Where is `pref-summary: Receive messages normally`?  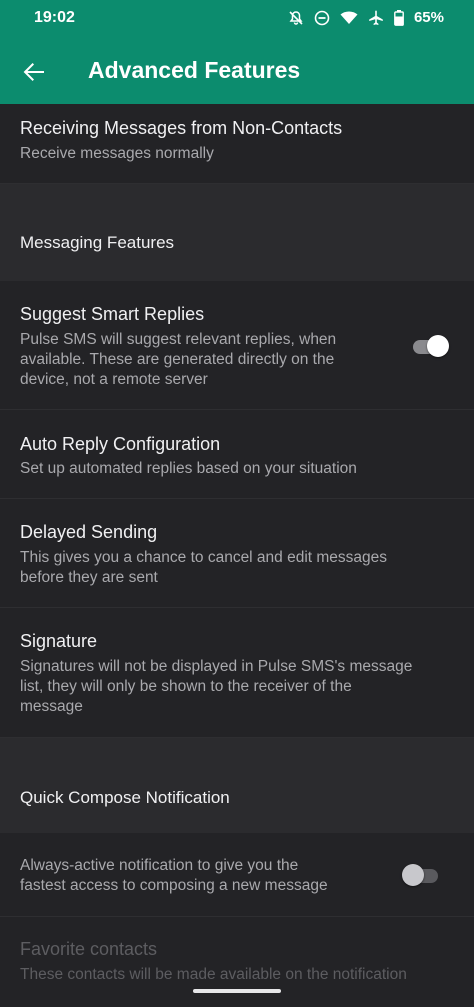 pref-summary: Receive messages normally is located at coordinates (117, 153).